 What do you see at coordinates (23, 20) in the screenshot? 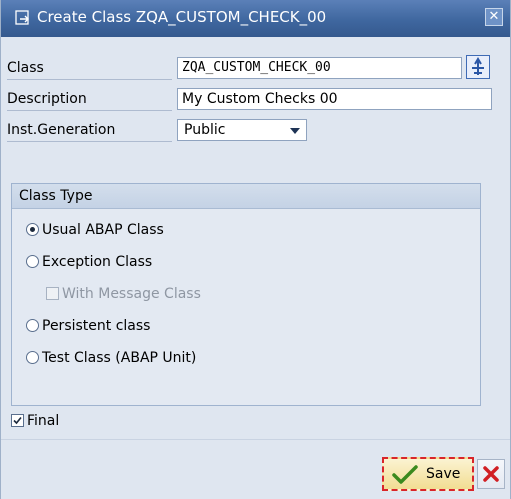
I see `window-icon` at bounding box center [23, 20].